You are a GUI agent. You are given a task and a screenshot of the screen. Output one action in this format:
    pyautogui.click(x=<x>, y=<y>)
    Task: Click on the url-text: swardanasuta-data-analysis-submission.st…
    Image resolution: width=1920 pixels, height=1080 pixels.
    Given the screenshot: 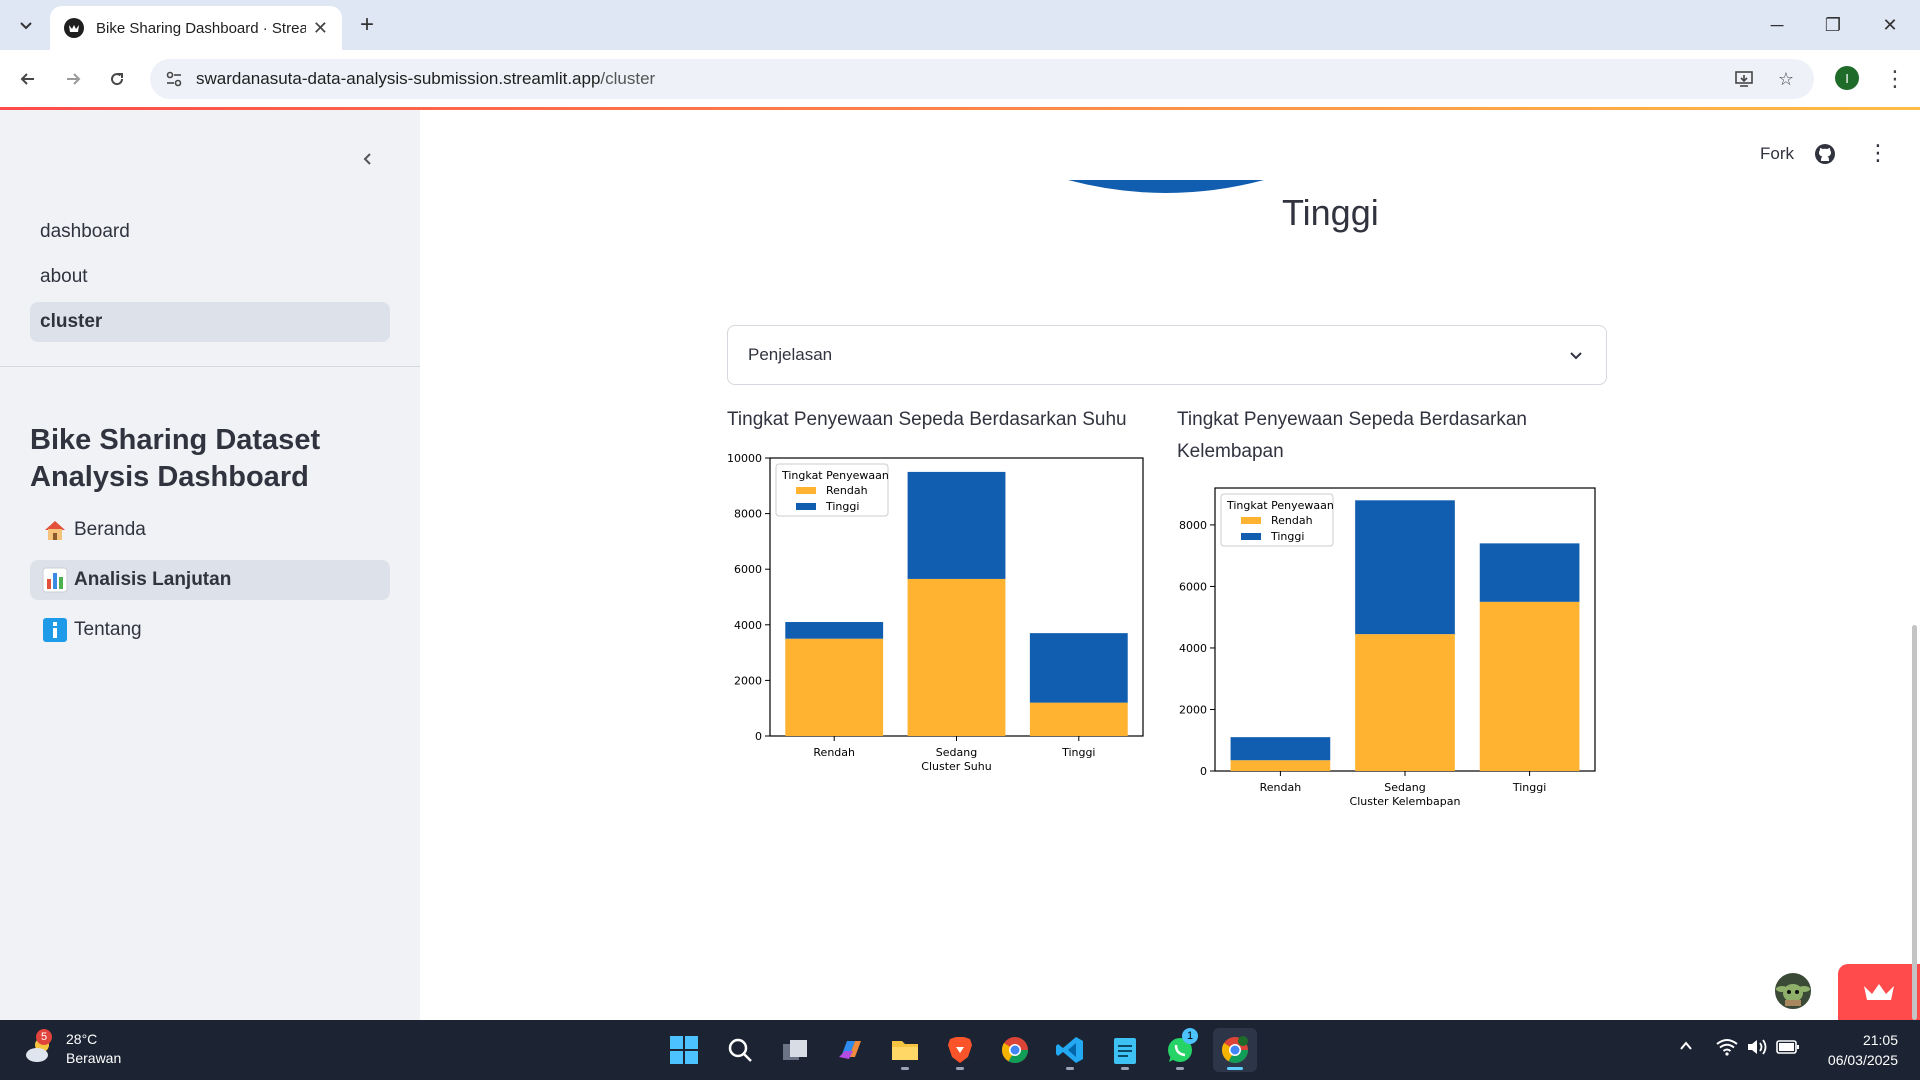 What is the action you would take?
    pyautogui.click(x=425, y=79)
    